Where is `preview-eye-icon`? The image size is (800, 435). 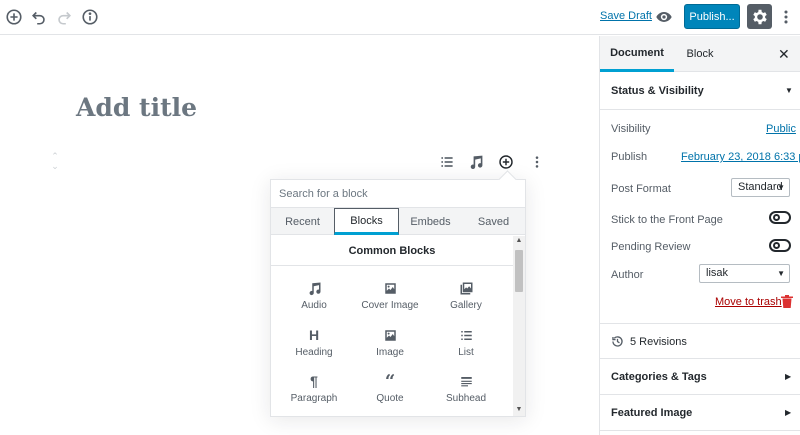 preview-eye-icon is located at coordinates (664, 17).